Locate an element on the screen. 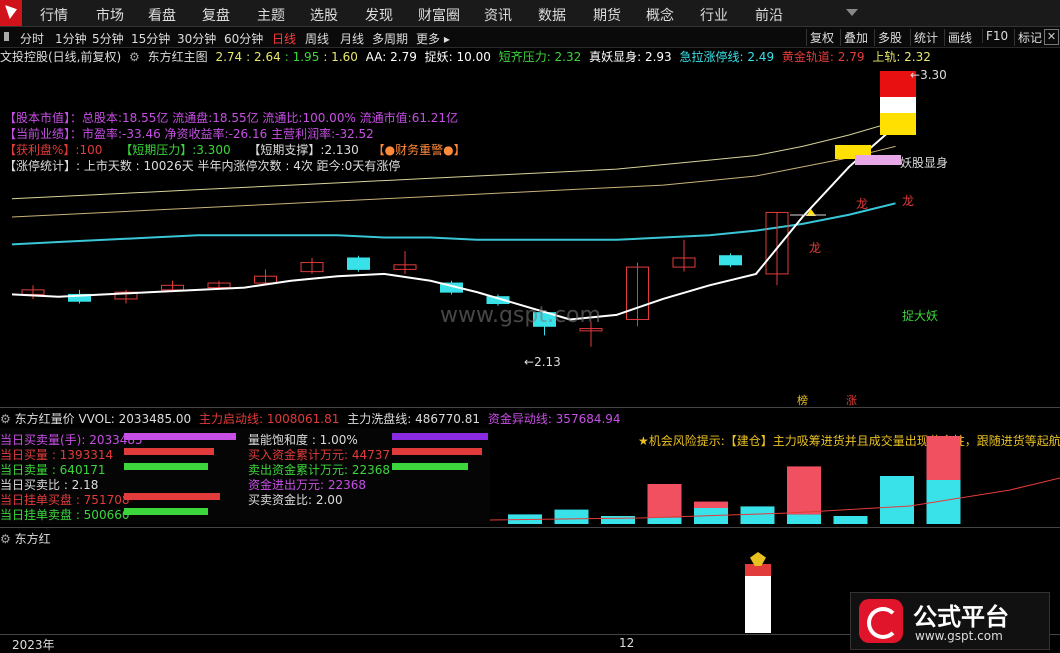 Image resolution: width=1060 pixels, height=653 pixels. brand-name: 公式平台 is located at coordinates (961, 617).